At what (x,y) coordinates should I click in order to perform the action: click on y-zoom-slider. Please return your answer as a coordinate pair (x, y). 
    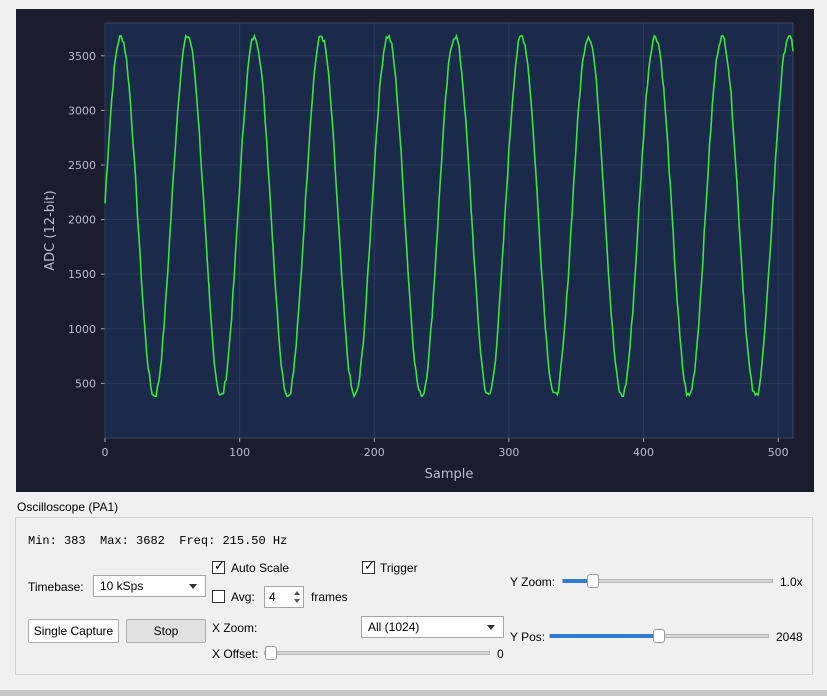
    Looking at the image, I should click on (667, 581).